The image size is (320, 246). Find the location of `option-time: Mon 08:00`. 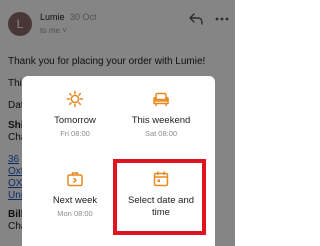

option-time: Mon 08:00 is located at coordinates (75, 213).